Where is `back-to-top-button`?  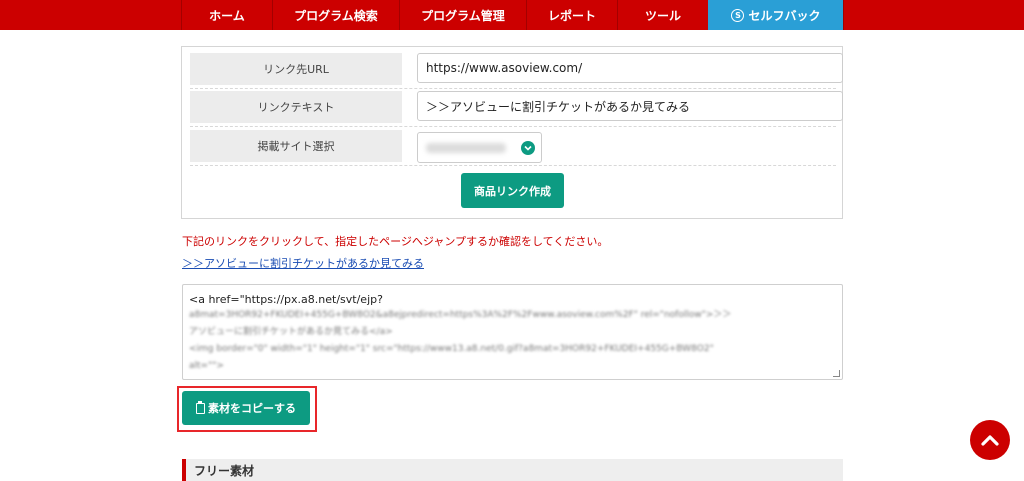
back-to-top-button is located at coordinates (990, 440).